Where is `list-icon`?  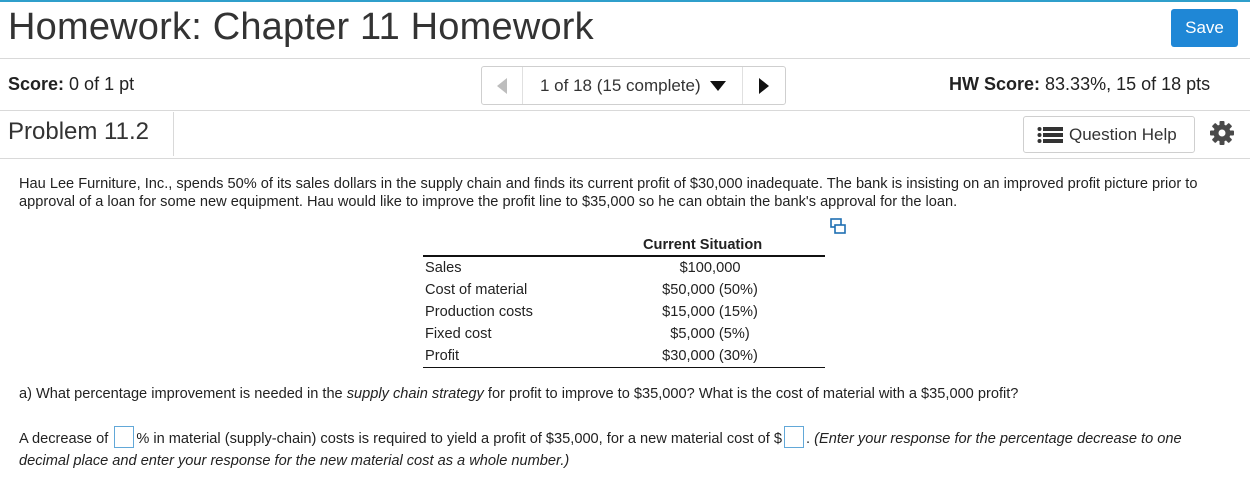 list-icon is located at coordinates (1050, 134).